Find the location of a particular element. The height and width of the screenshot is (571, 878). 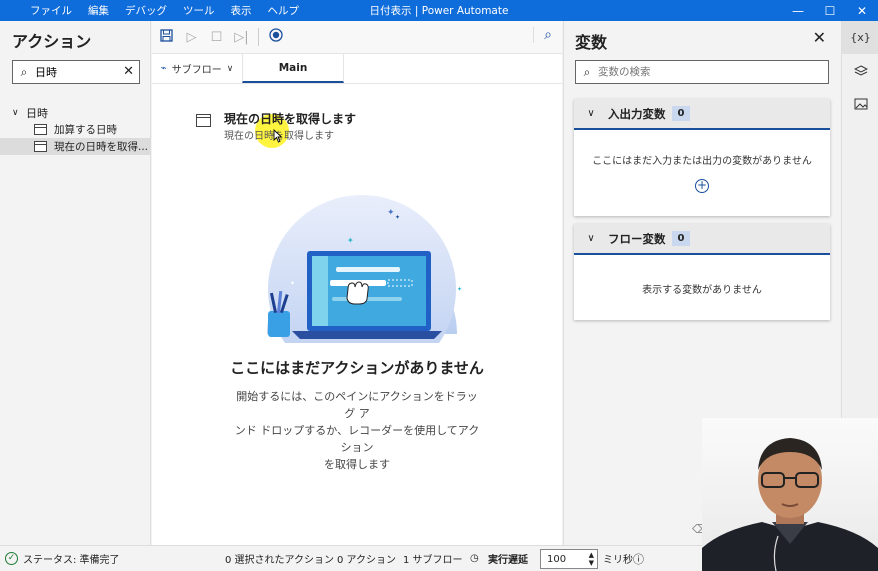

io-variables-empty-text: ここにはまだ入力または出力の変数がありません is located at coordinates (702, 161).